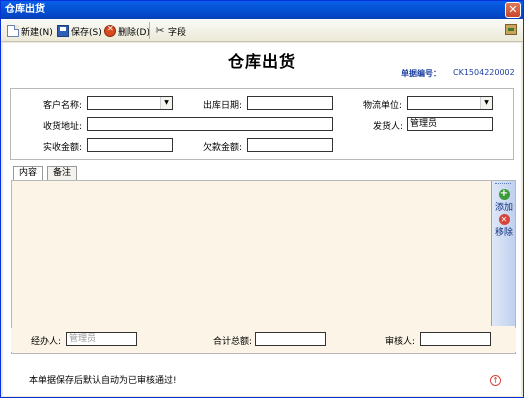  Describe the element at coordinates (46, 342) in the screenshot. I see `handler-label: 经办人:` at that location.